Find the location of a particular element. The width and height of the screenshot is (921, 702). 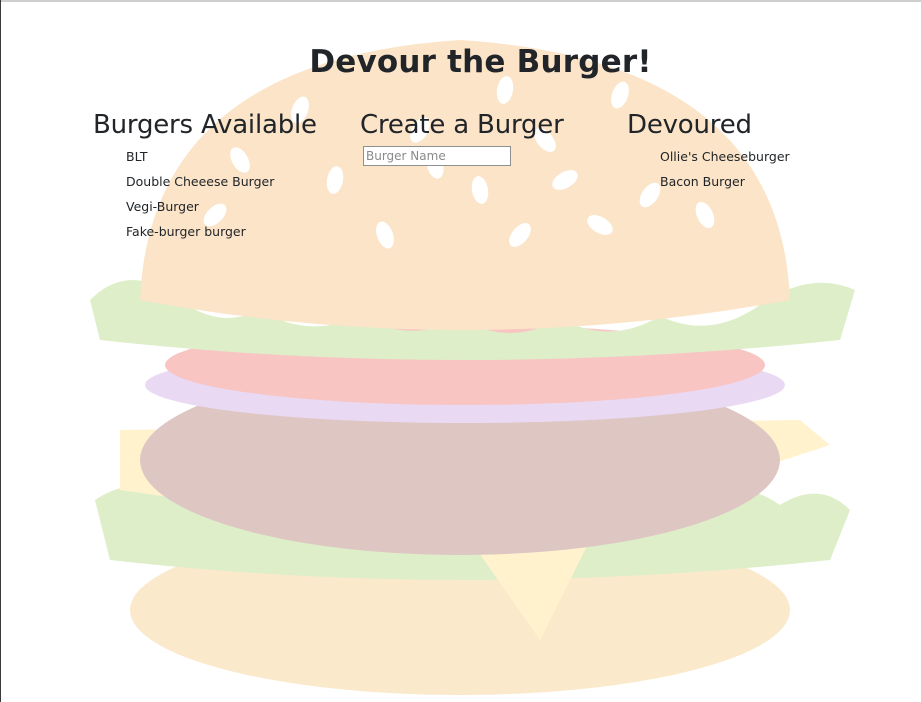

burgers-available-heading: Burgers Available is located at coordinates (205, 125).